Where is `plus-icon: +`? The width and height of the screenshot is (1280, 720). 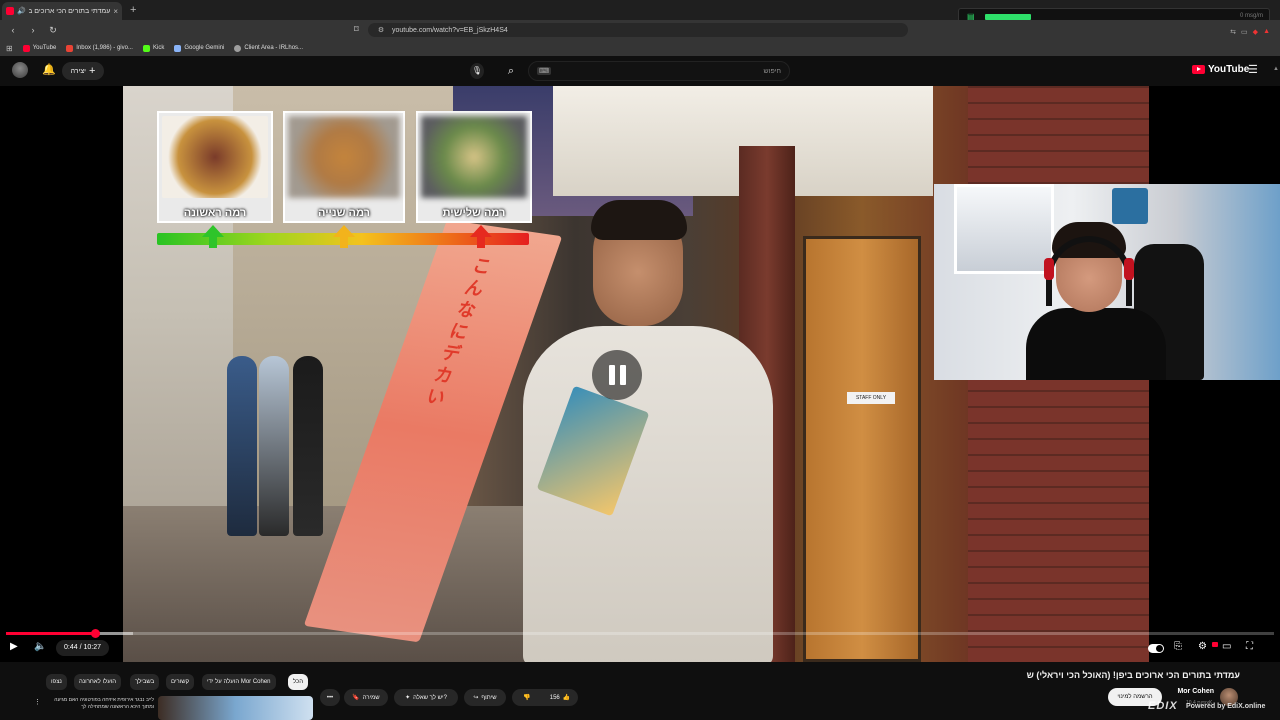
plus-icon: + is located at coordinates (92, 71).